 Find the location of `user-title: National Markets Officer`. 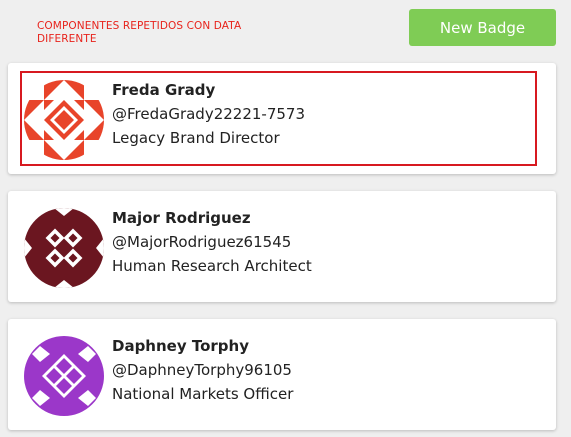

user-title: National Markets Officer is located at coordinates (203, 394).